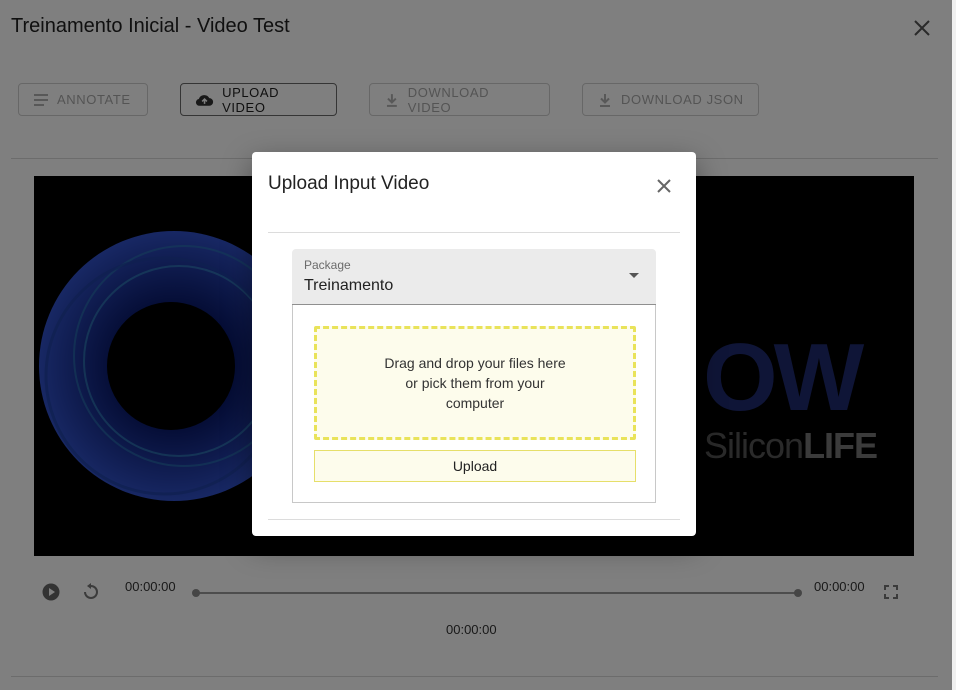  What do you see at coordinates (954, 345) in the screenshot?
I see `scrollbar-track` at bounding box center [954, 345].